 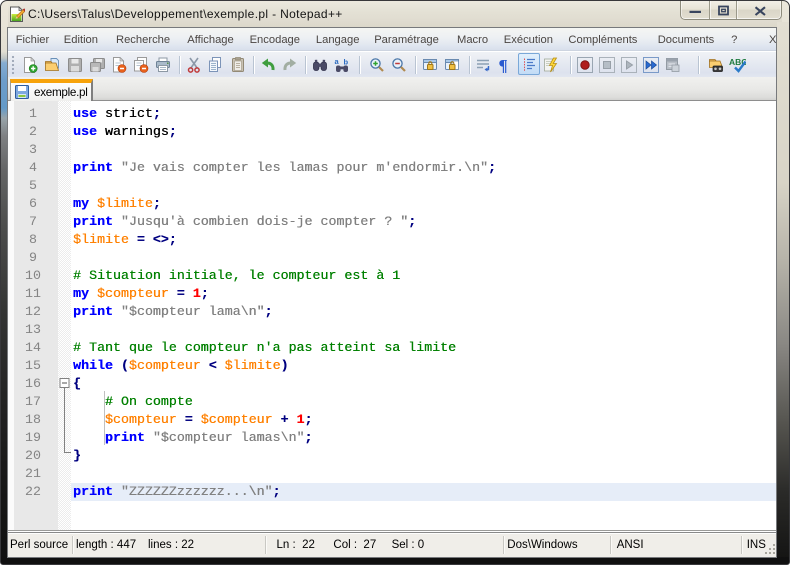 What do you see at coordinates (337, 61) in the screenshot?
I see `svg-text: a` at bounding box center [337, 61].